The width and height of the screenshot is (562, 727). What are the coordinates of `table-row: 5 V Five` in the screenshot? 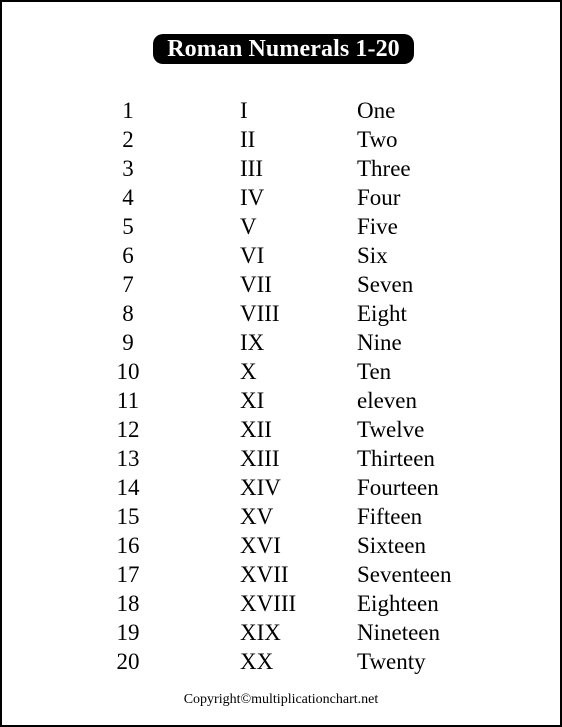 It's located at (281, 226).